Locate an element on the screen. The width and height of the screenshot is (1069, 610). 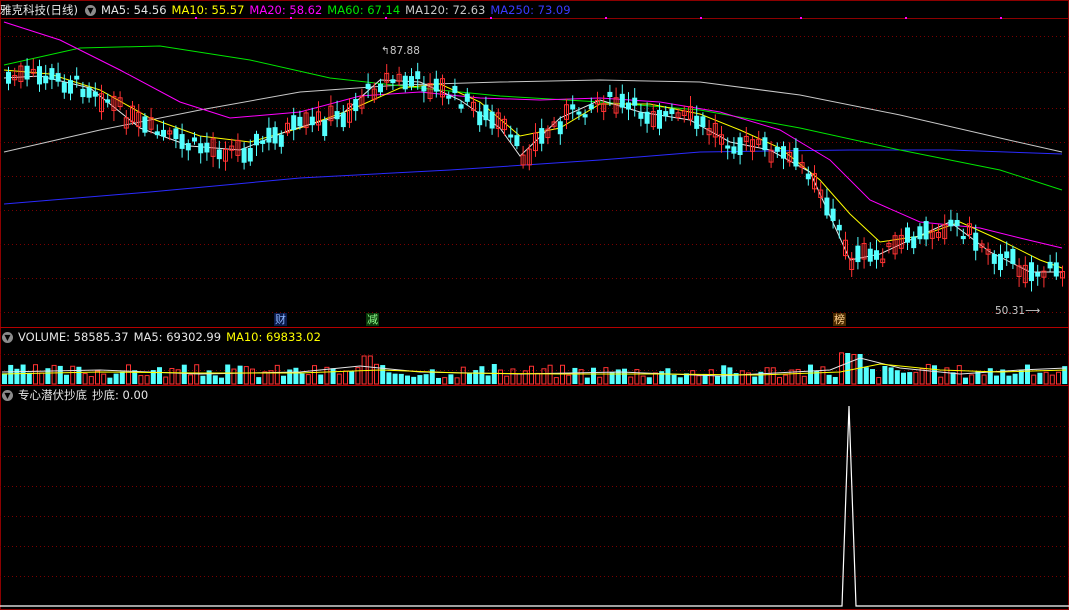
event-marker-reduction: 减 is located at coordinates (372, 319).